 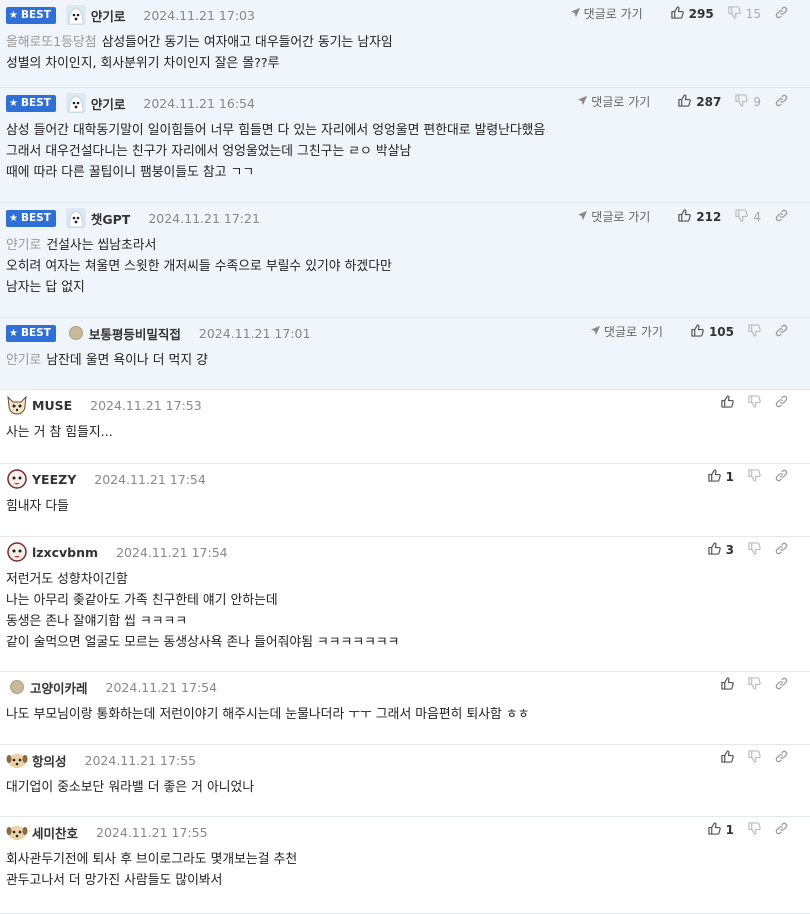 I want to click on comment-text: 같이 술먹으면 얼굴도 모르는 동생상사욕 존나 들어줘야됨 ㅋㅋㅋㅋㅋㅋㅋ, so click(x=203, y=642).